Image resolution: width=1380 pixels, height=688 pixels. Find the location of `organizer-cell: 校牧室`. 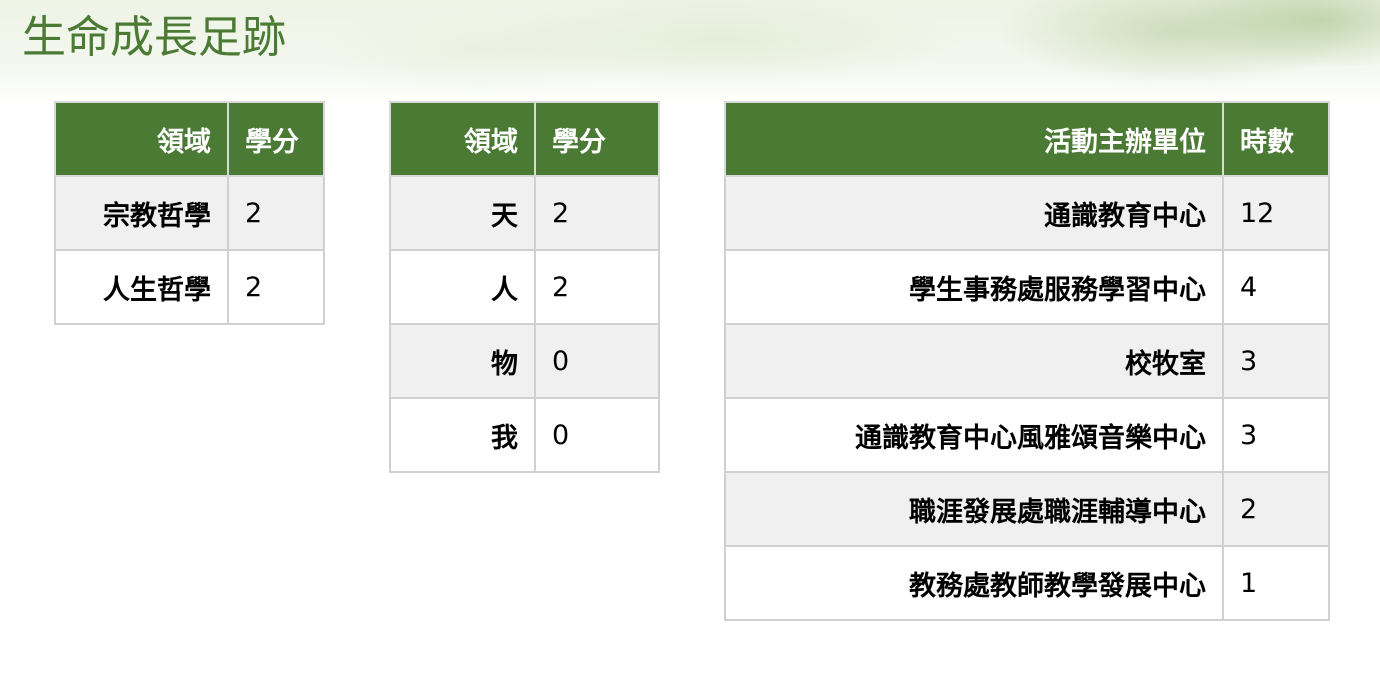

organizer-cell: 校牧室 is located at coordinates (974, 361).